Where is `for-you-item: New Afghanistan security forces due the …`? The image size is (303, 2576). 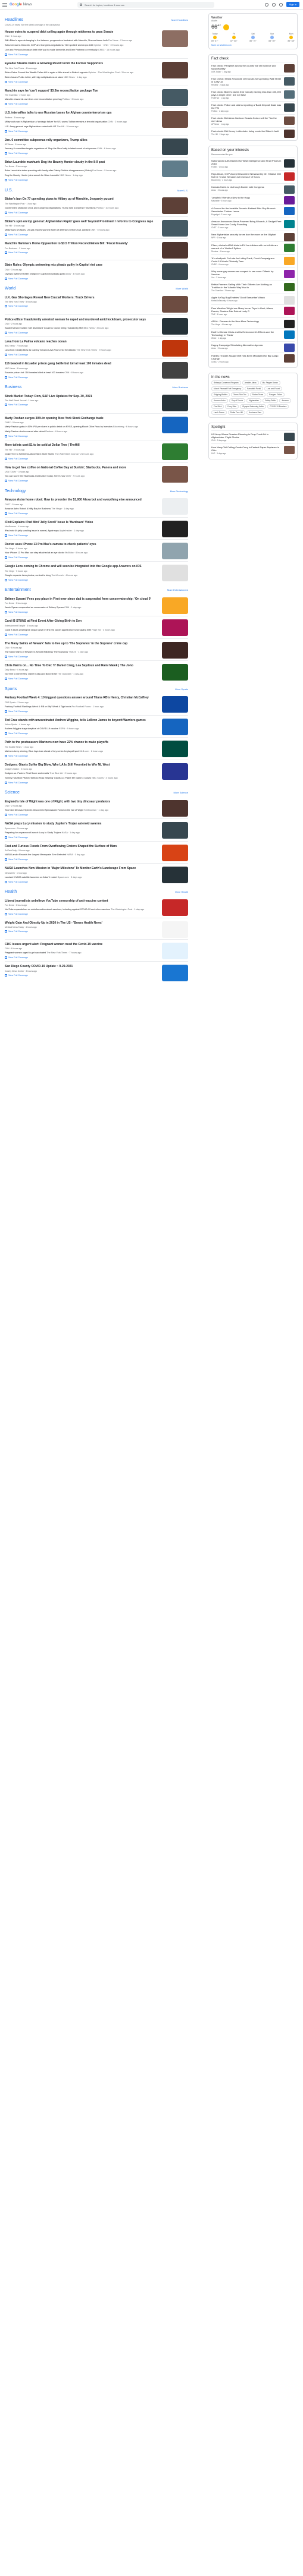 for-you-item: New Afghanistan security forces due the … is located at coordinates (253, 235).